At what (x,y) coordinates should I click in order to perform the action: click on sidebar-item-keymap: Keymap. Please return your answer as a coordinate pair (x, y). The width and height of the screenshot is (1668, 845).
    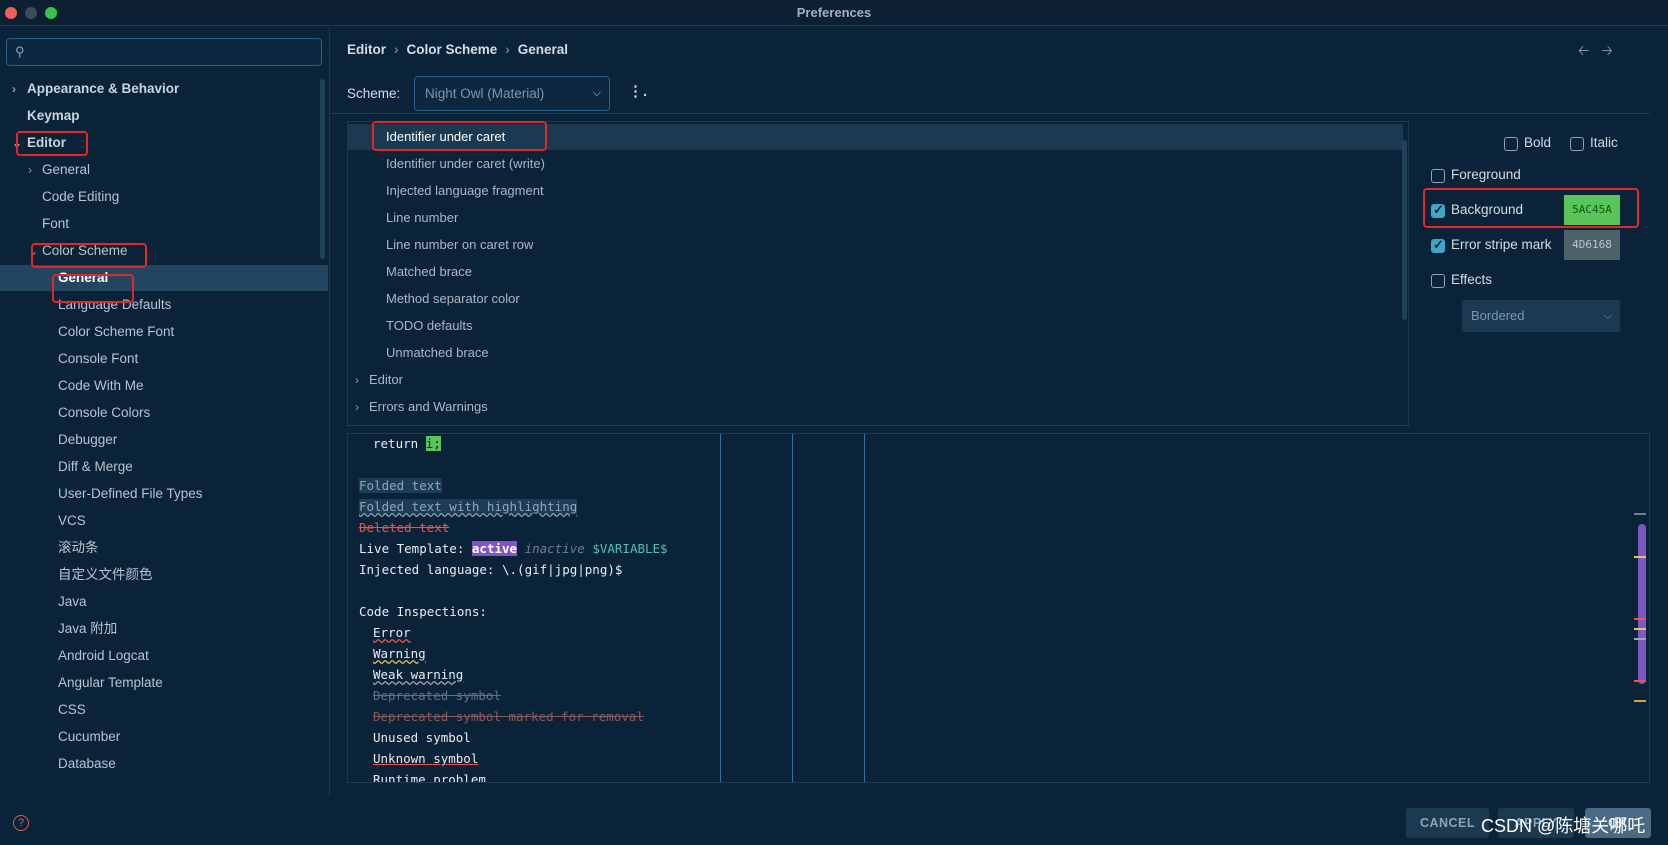
    Looking at the image, I should click on (164, 116).